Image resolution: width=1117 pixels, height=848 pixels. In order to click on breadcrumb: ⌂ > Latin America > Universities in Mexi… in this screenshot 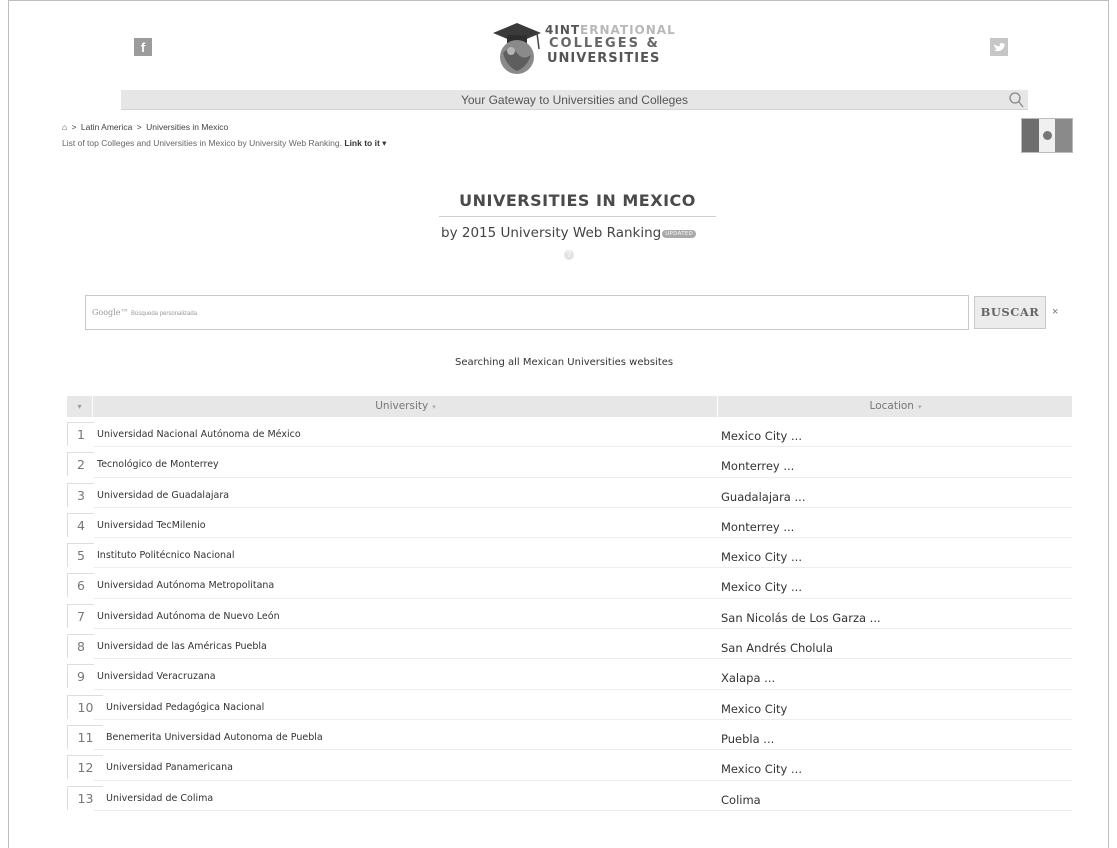, I will do `click(146, 127)`.